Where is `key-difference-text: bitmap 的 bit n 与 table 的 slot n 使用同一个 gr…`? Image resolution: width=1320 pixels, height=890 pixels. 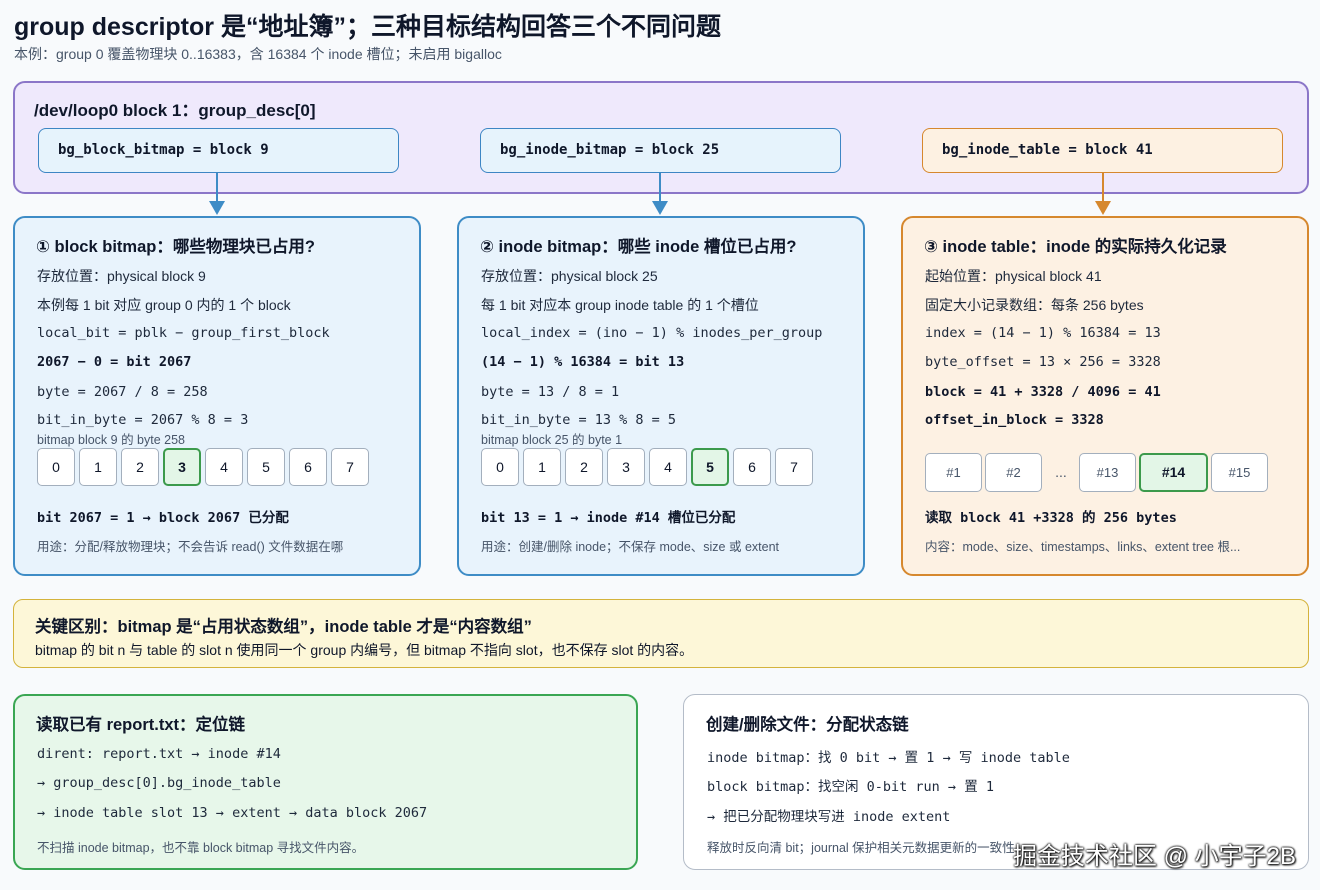 key-difference-text: bitmap 的 bit n 与 table 的 slot n 使用同一个 gr… is located at coordinates (364, 650).